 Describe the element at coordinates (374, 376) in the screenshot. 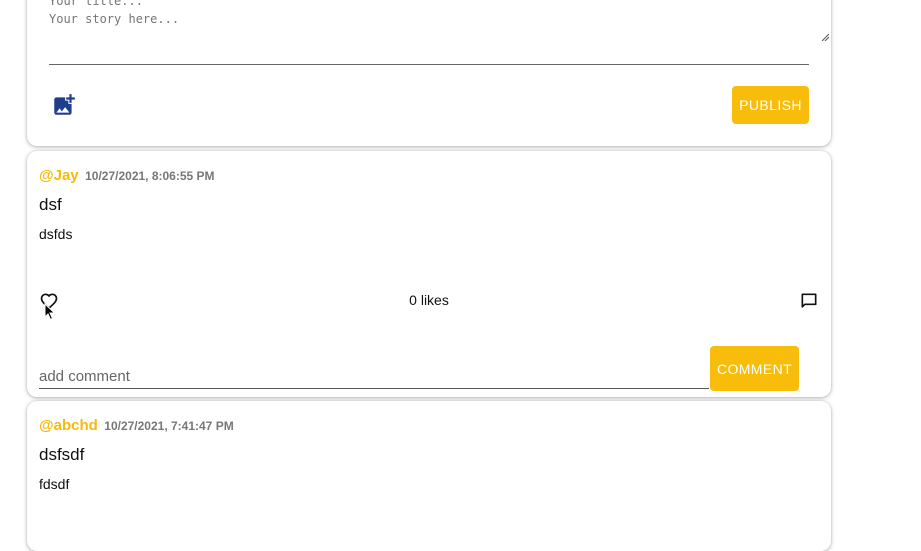

I see `comment-input` at that location.